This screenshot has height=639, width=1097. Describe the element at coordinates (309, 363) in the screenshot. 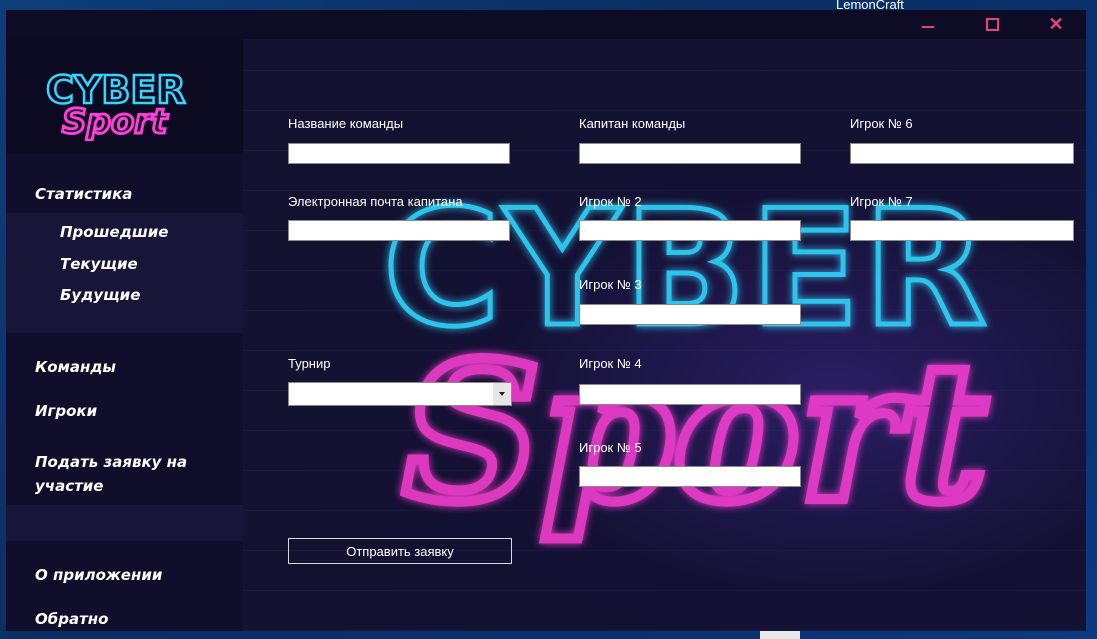

I see `tournament-label: Турнир` at that location.